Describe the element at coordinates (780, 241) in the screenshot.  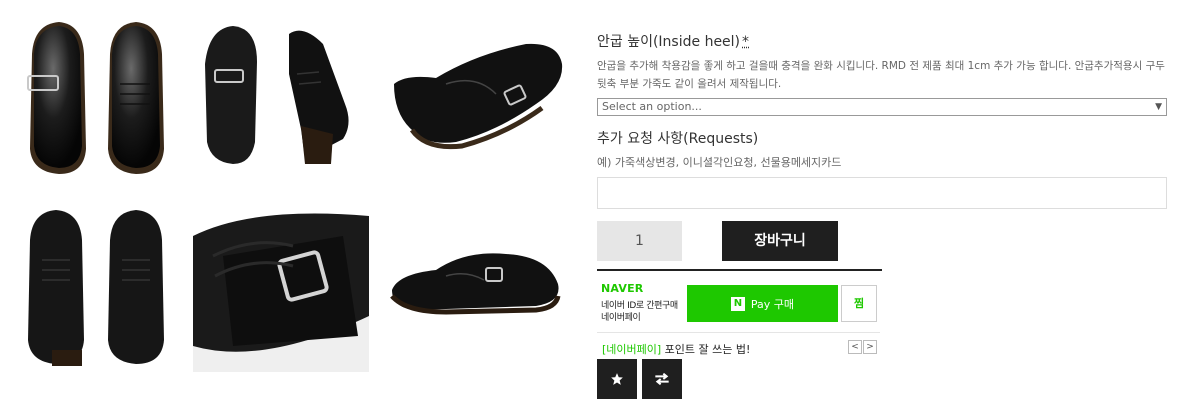
I see `add-to-cart-button: 장바구니` at that location.